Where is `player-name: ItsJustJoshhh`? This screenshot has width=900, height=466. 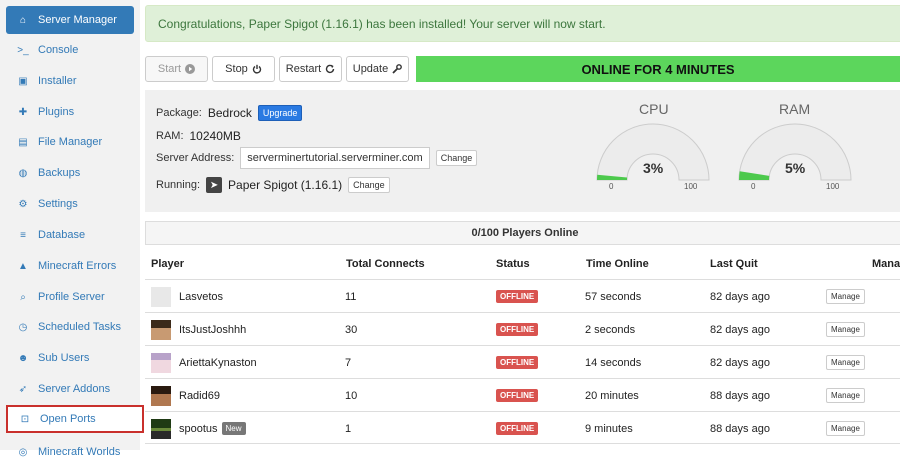 player-name: ItsJustJoshhh is located at coordinates (213, 329).